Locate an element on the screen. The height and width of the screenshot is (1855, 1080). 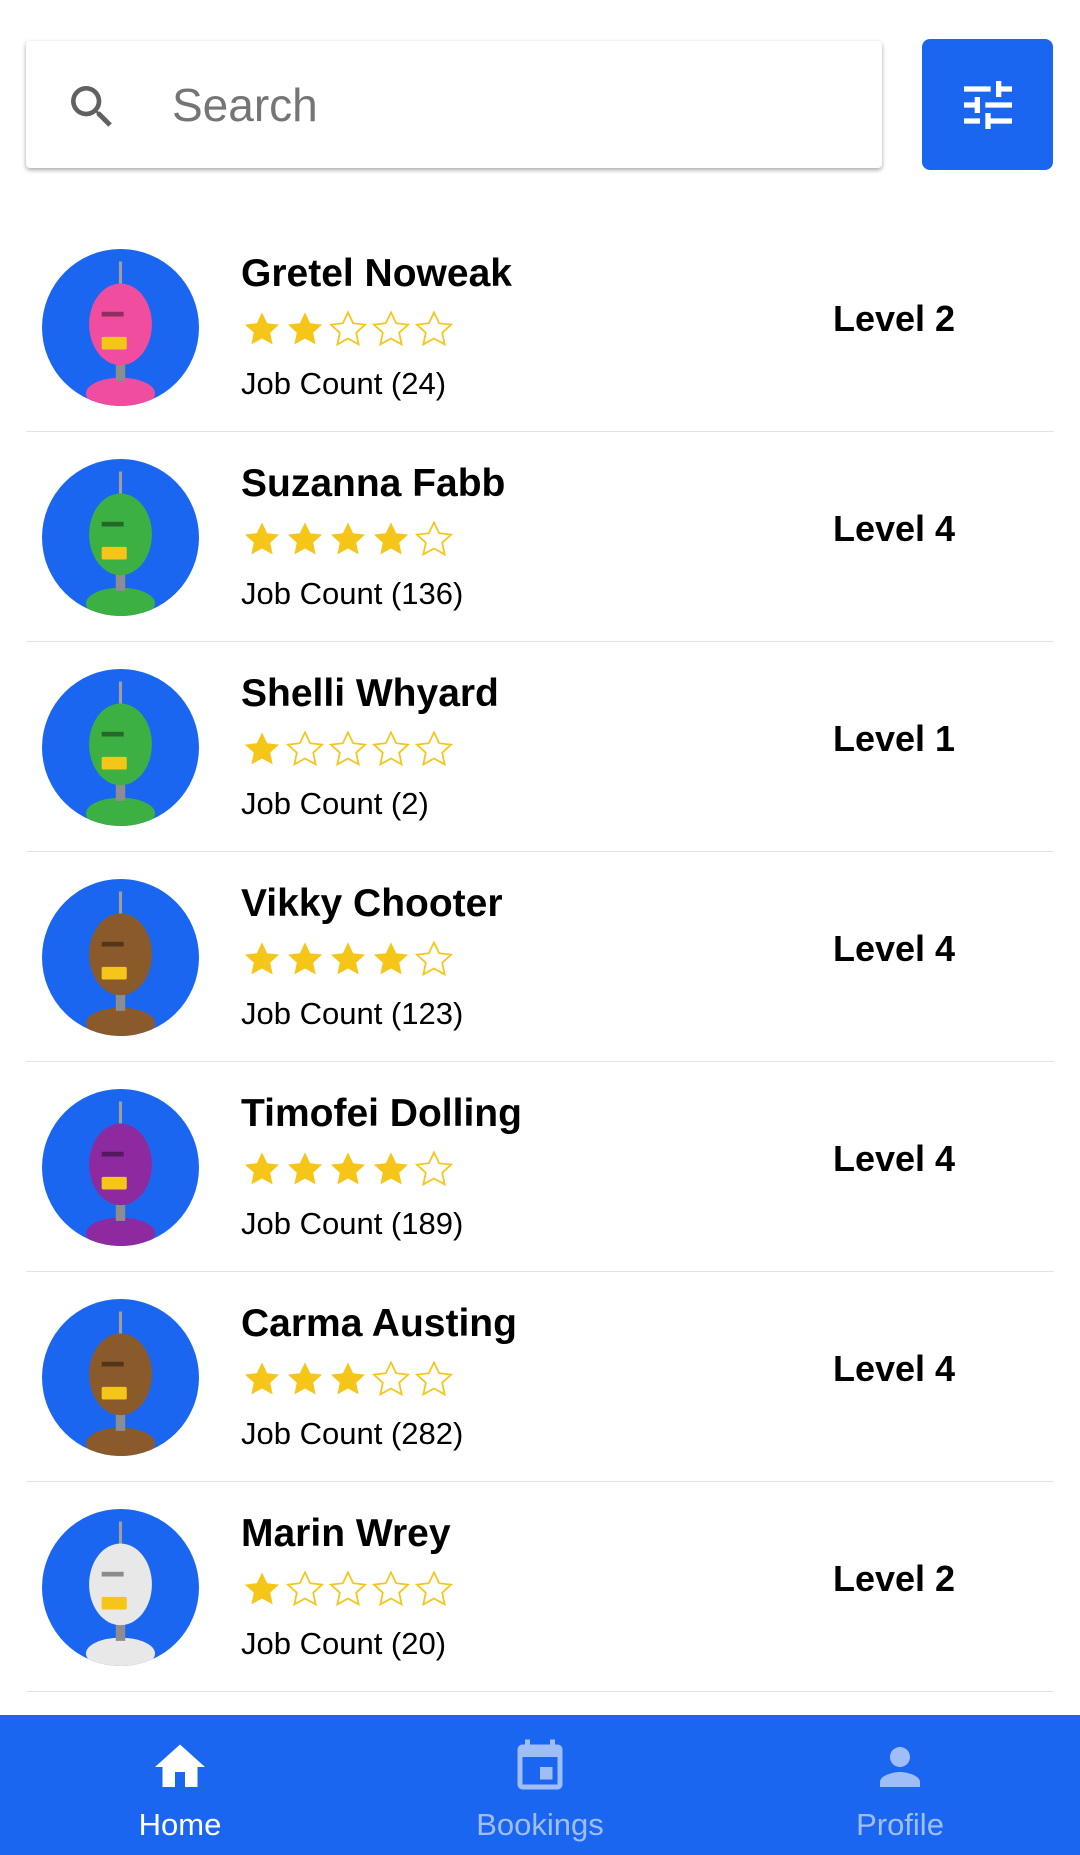
job-count: Job Count (282) is located at coordinates (352, 1433).